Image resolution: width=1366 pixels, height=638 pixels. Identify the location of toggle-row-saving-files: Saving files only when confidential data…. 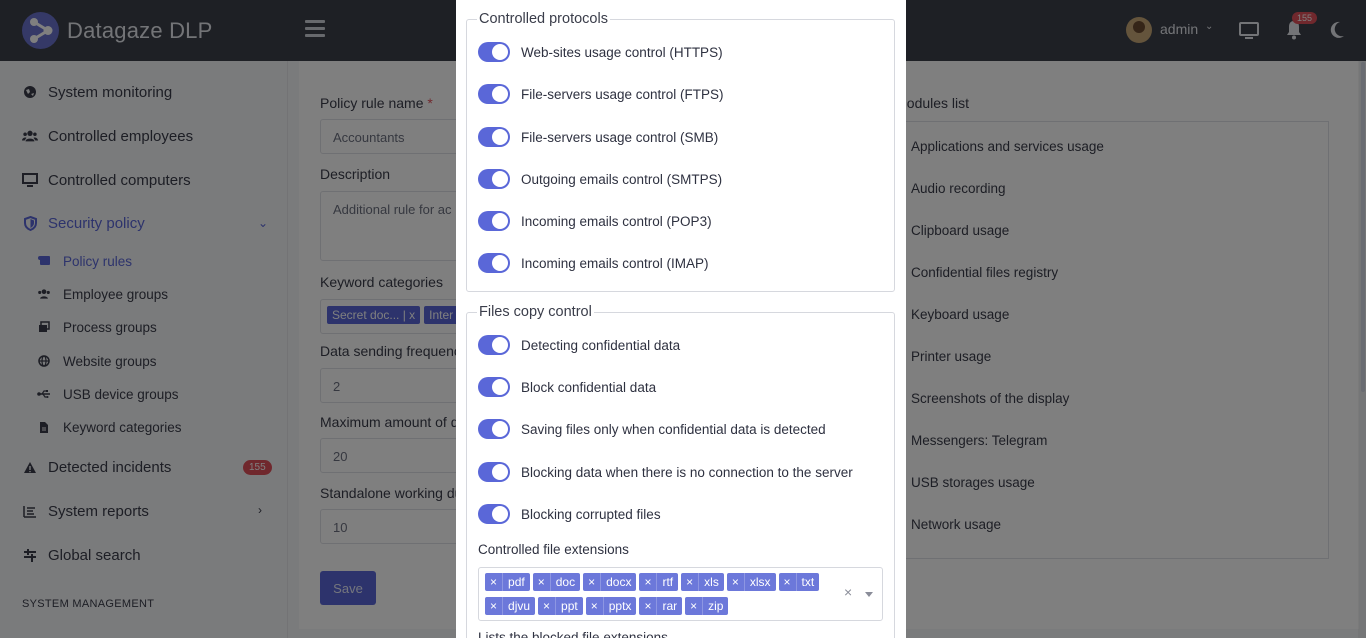
(652, 429).